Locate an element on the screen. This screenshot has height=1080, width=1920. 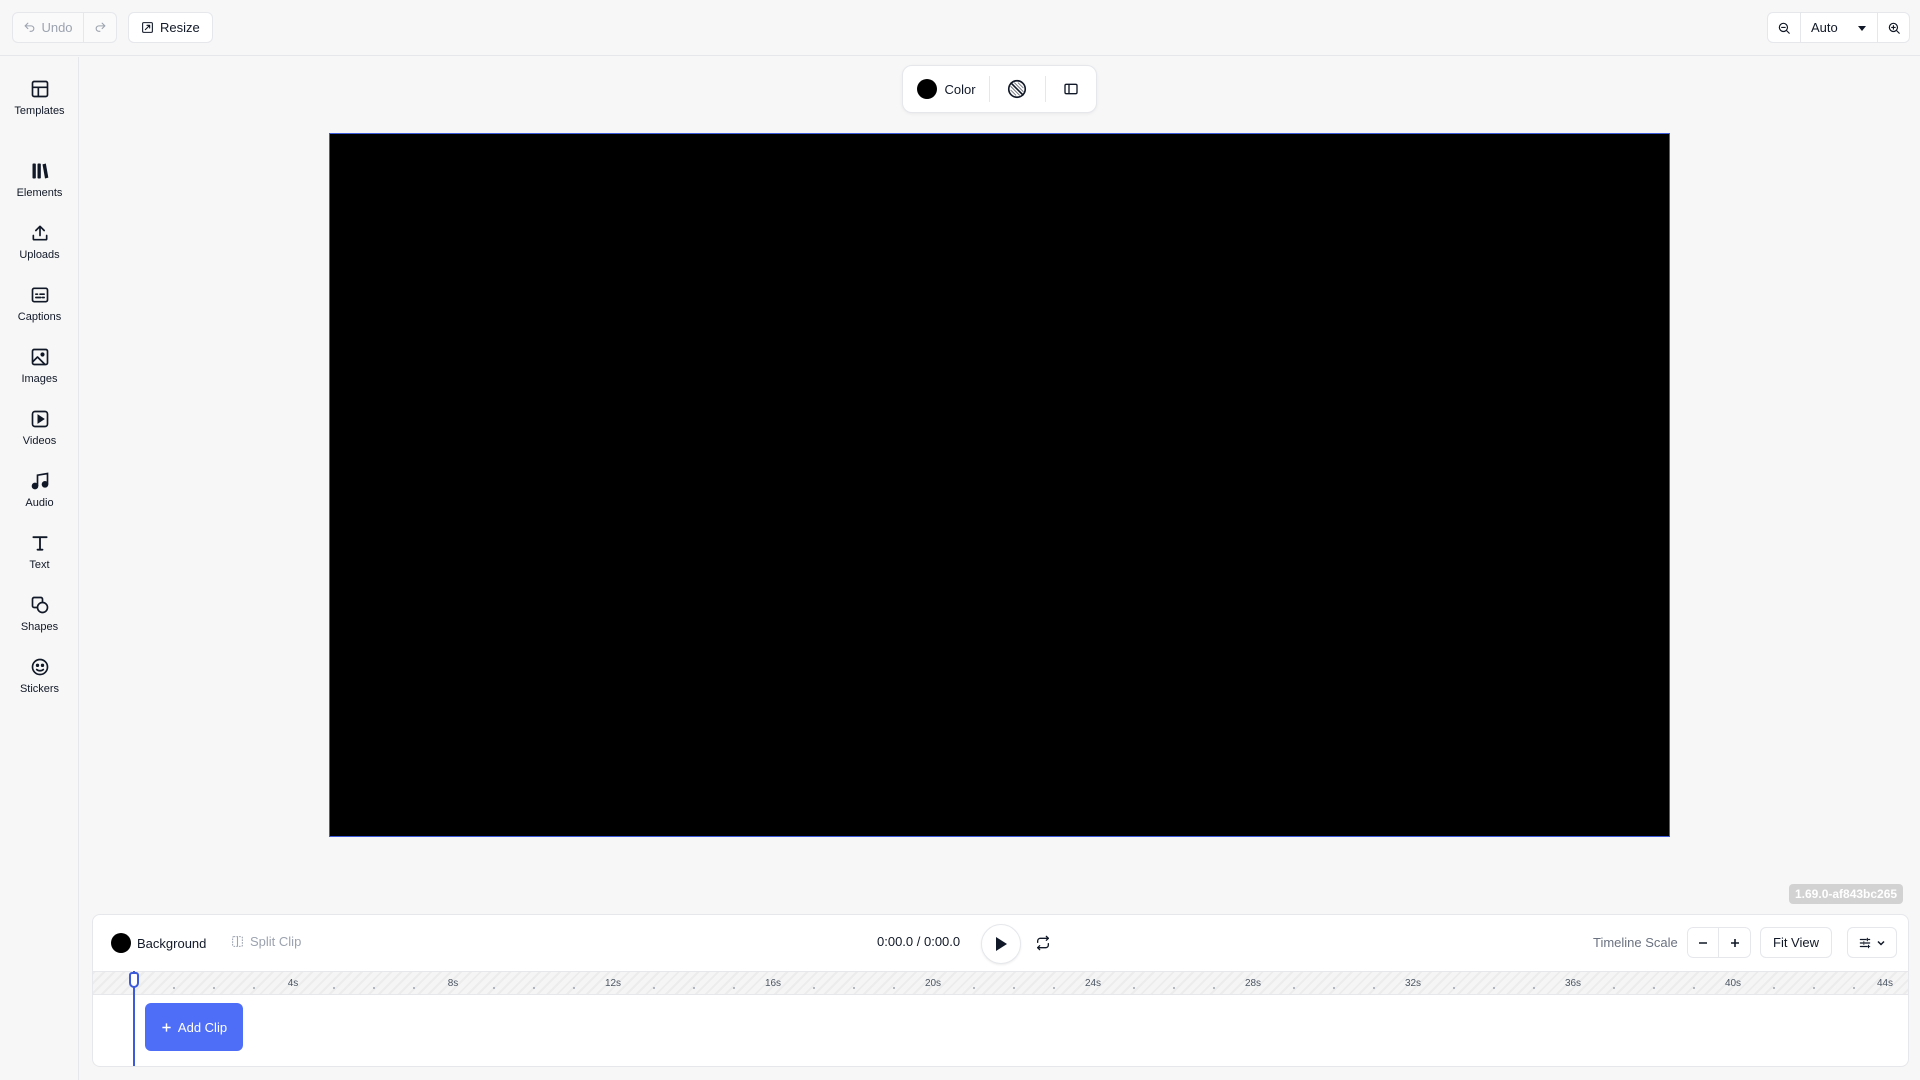
background-label: Background is located at coordinates (172, 943).